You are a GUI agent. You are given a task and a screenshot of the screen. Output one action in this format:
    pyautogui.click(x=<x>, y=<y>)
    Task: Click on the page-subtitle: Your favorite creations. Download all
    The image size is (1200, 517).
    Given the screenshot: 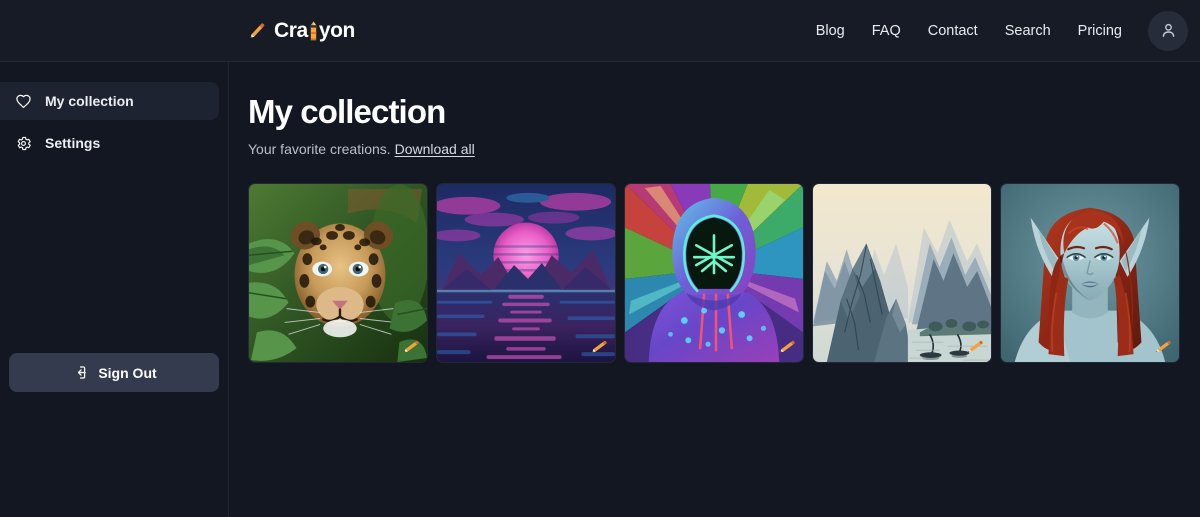 What is the action you would take?
    pyautogui.click(x=724, y=149)
    